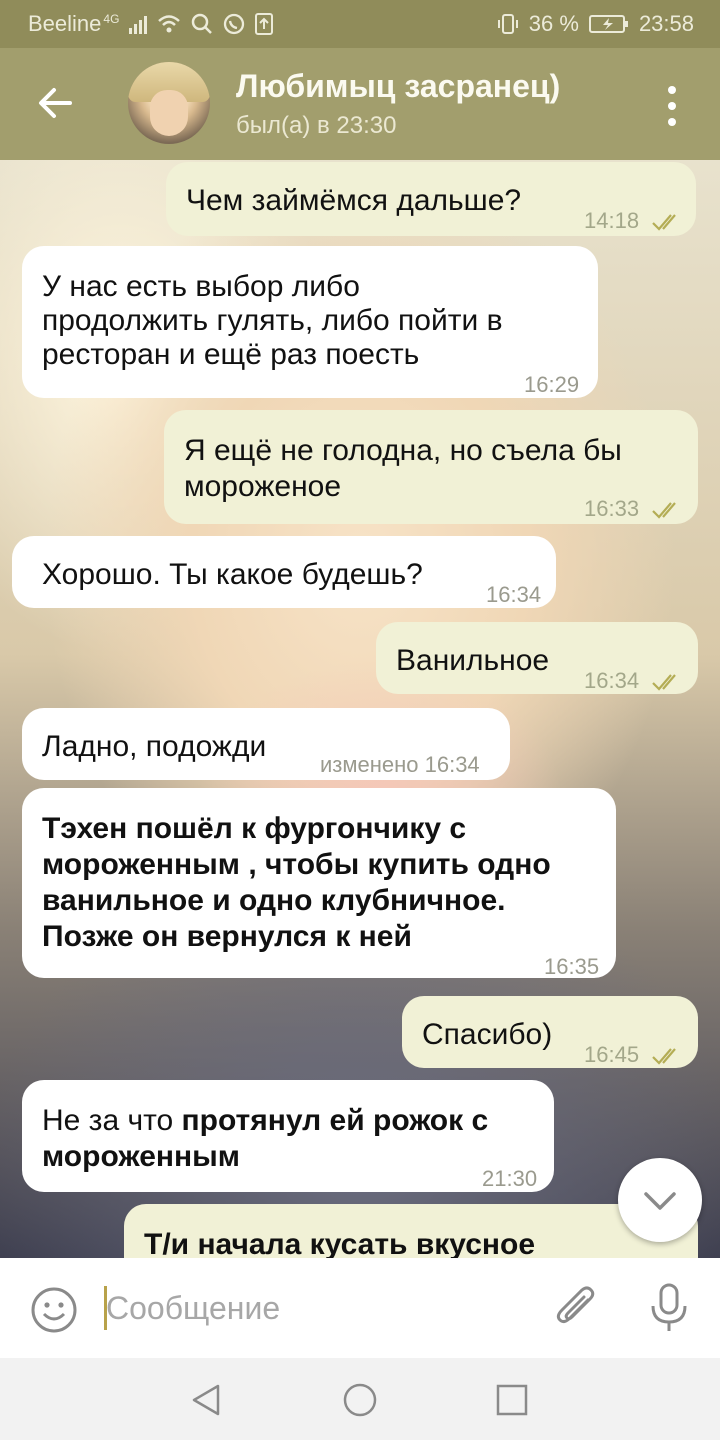  Describe the element at coordinates (254, 828) in the screenshot. I see `message-text: Тэхен пошёл к фургончику с` at that location.